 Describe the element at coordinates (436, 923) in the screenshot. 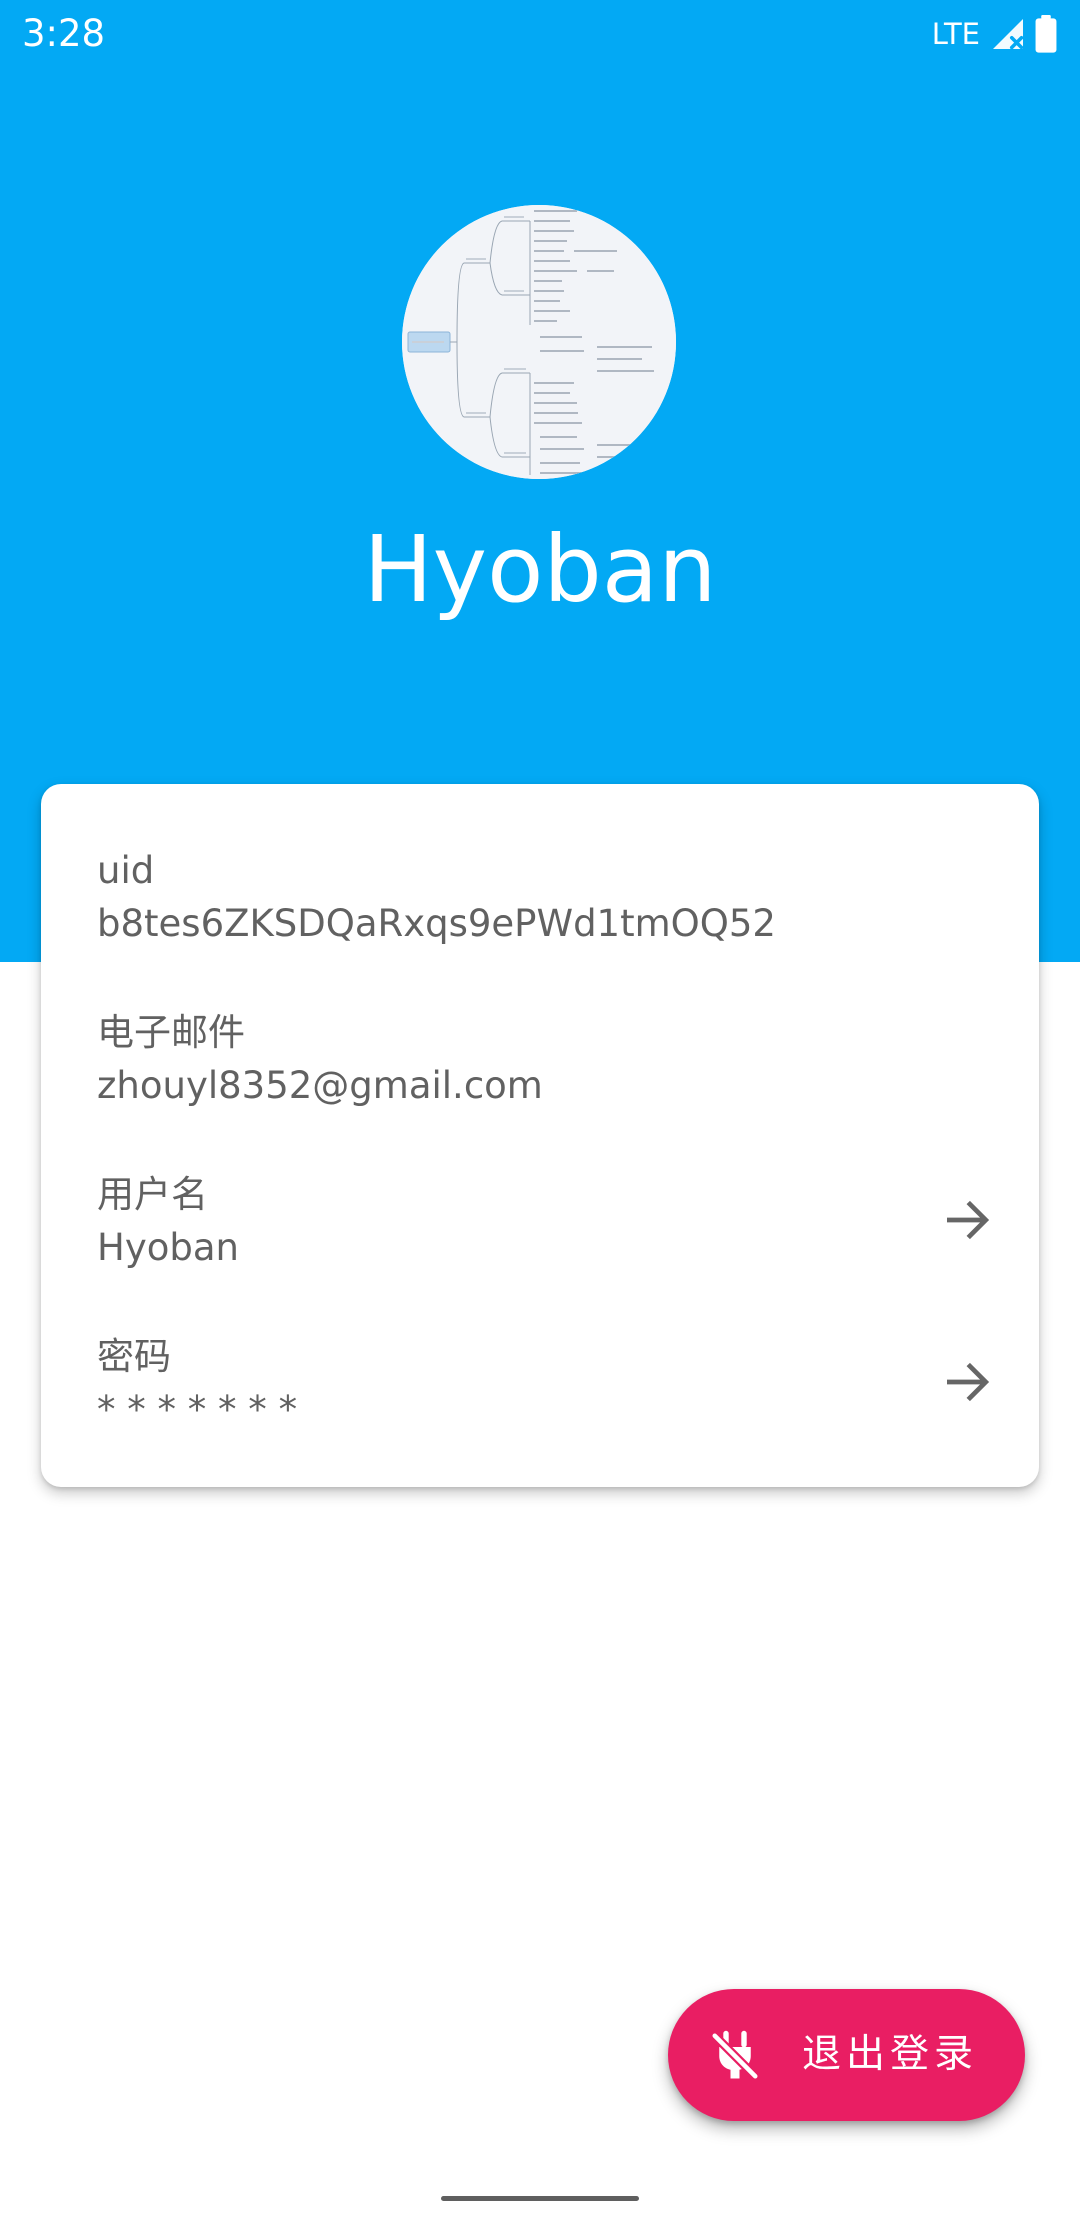

I see `uid-value: b8tes6ZKSDQaRxqs9ePWd1tmOQ52` at that location.